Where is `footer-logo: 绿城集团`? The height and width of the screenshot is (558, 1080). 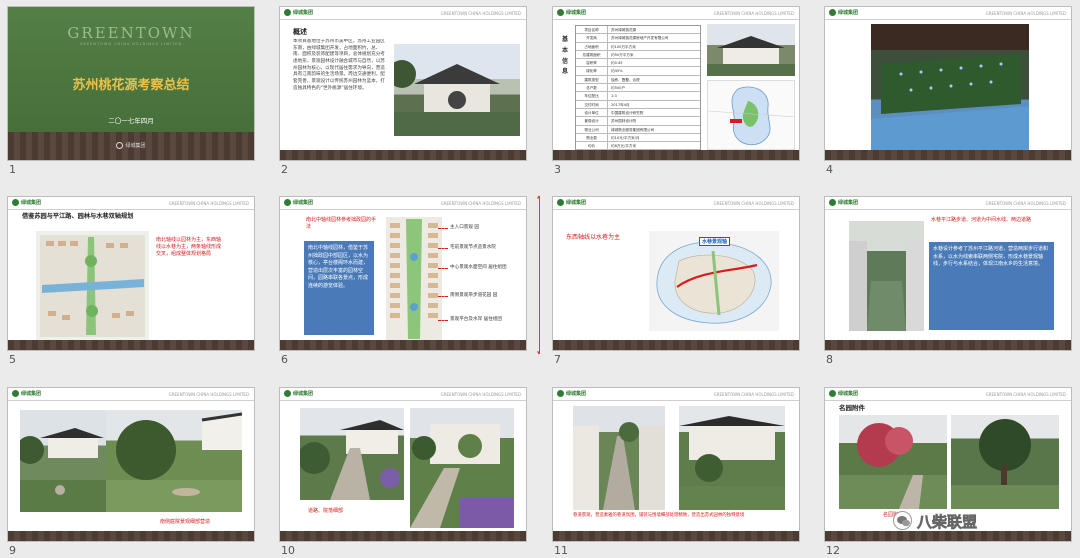
footer-logo: 绿城集团 is located at coordinates (131, 145).